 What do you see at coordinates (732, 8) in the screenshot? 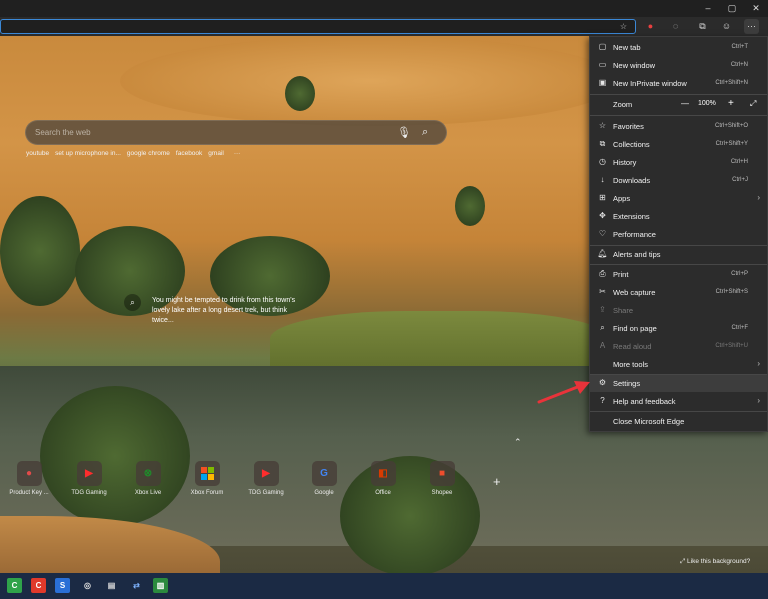
I see `restore-button: ▢` at bounding box center [732, 8].